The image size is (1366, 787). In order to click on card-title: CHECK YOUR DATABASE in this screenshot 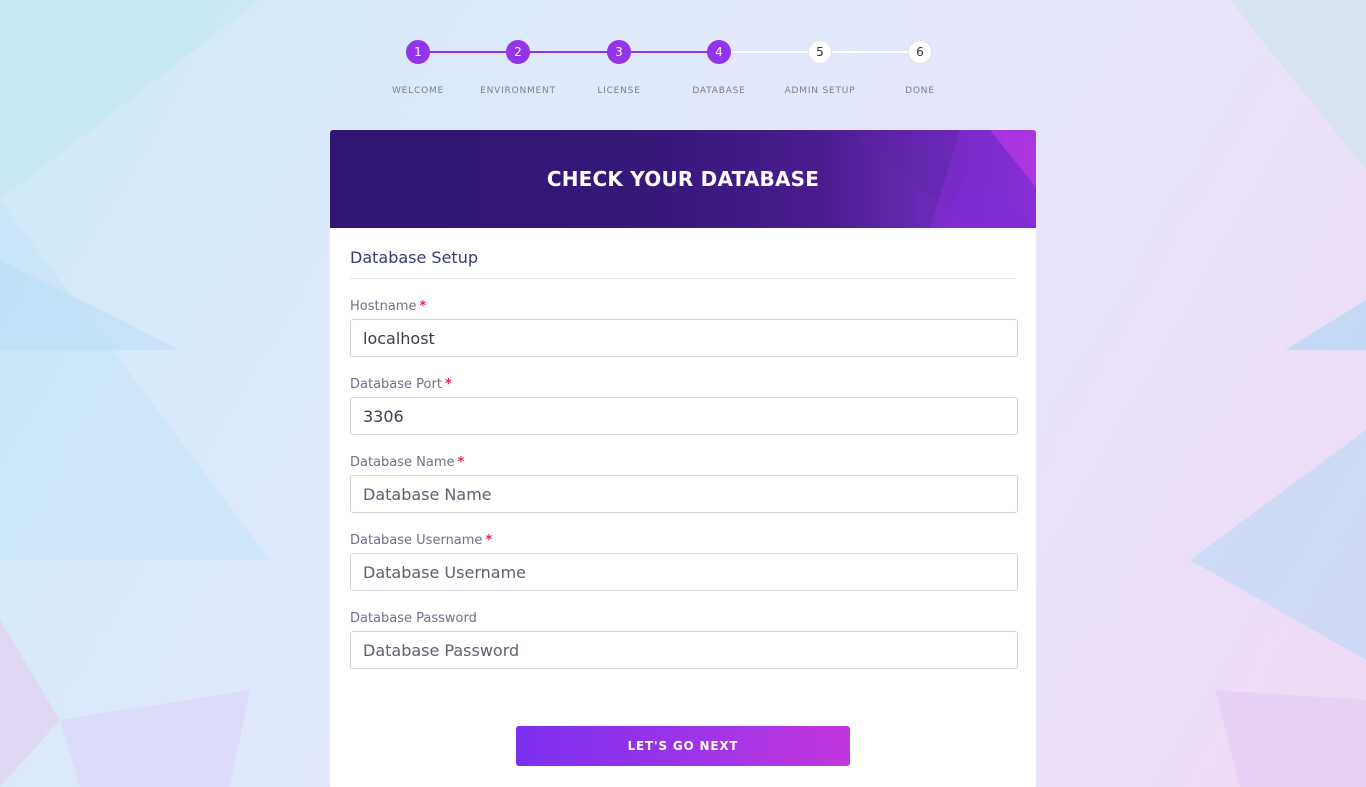, I will do `click(683, 179)`.